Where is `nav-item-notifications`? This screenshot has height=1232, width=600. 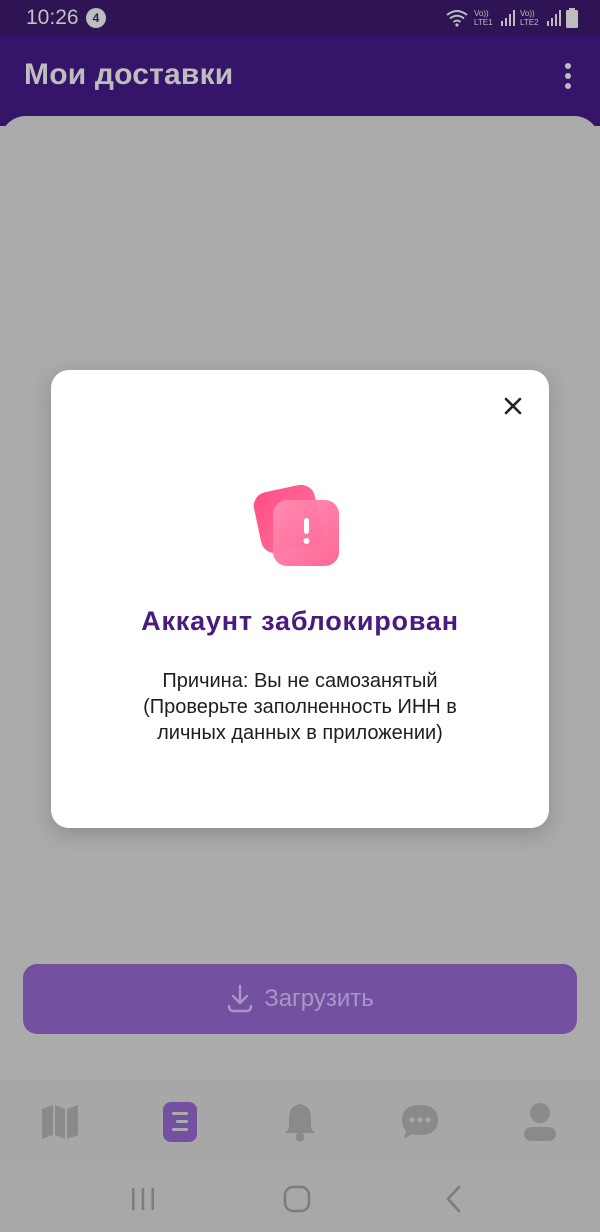 nav-item-notifications is located at coordinates (300, 1122).